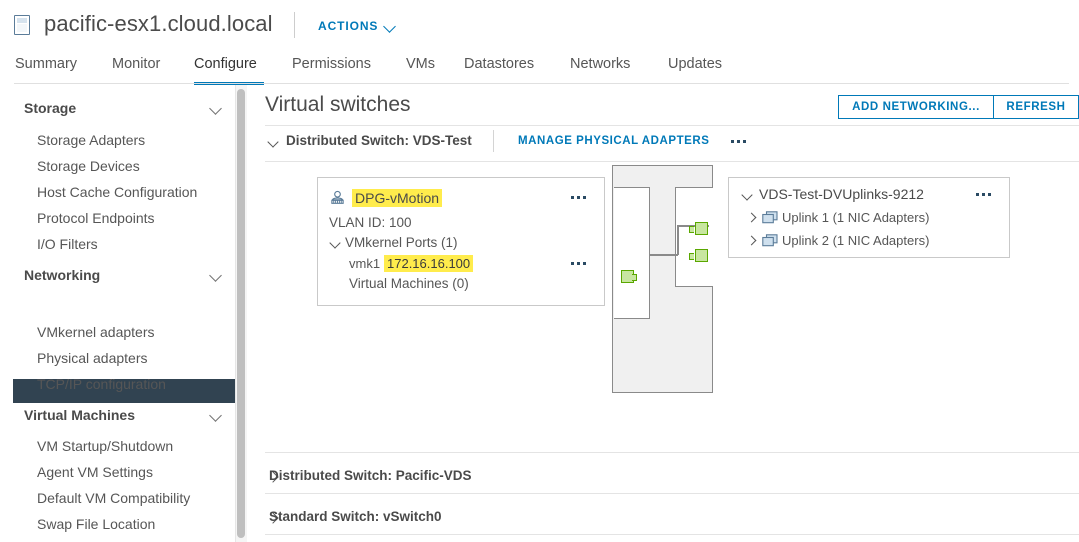  What do you see at coordinates (499, 64) in the screenshot?
I see `tab-datastores: Datastores` at bounding box center [499, 64].